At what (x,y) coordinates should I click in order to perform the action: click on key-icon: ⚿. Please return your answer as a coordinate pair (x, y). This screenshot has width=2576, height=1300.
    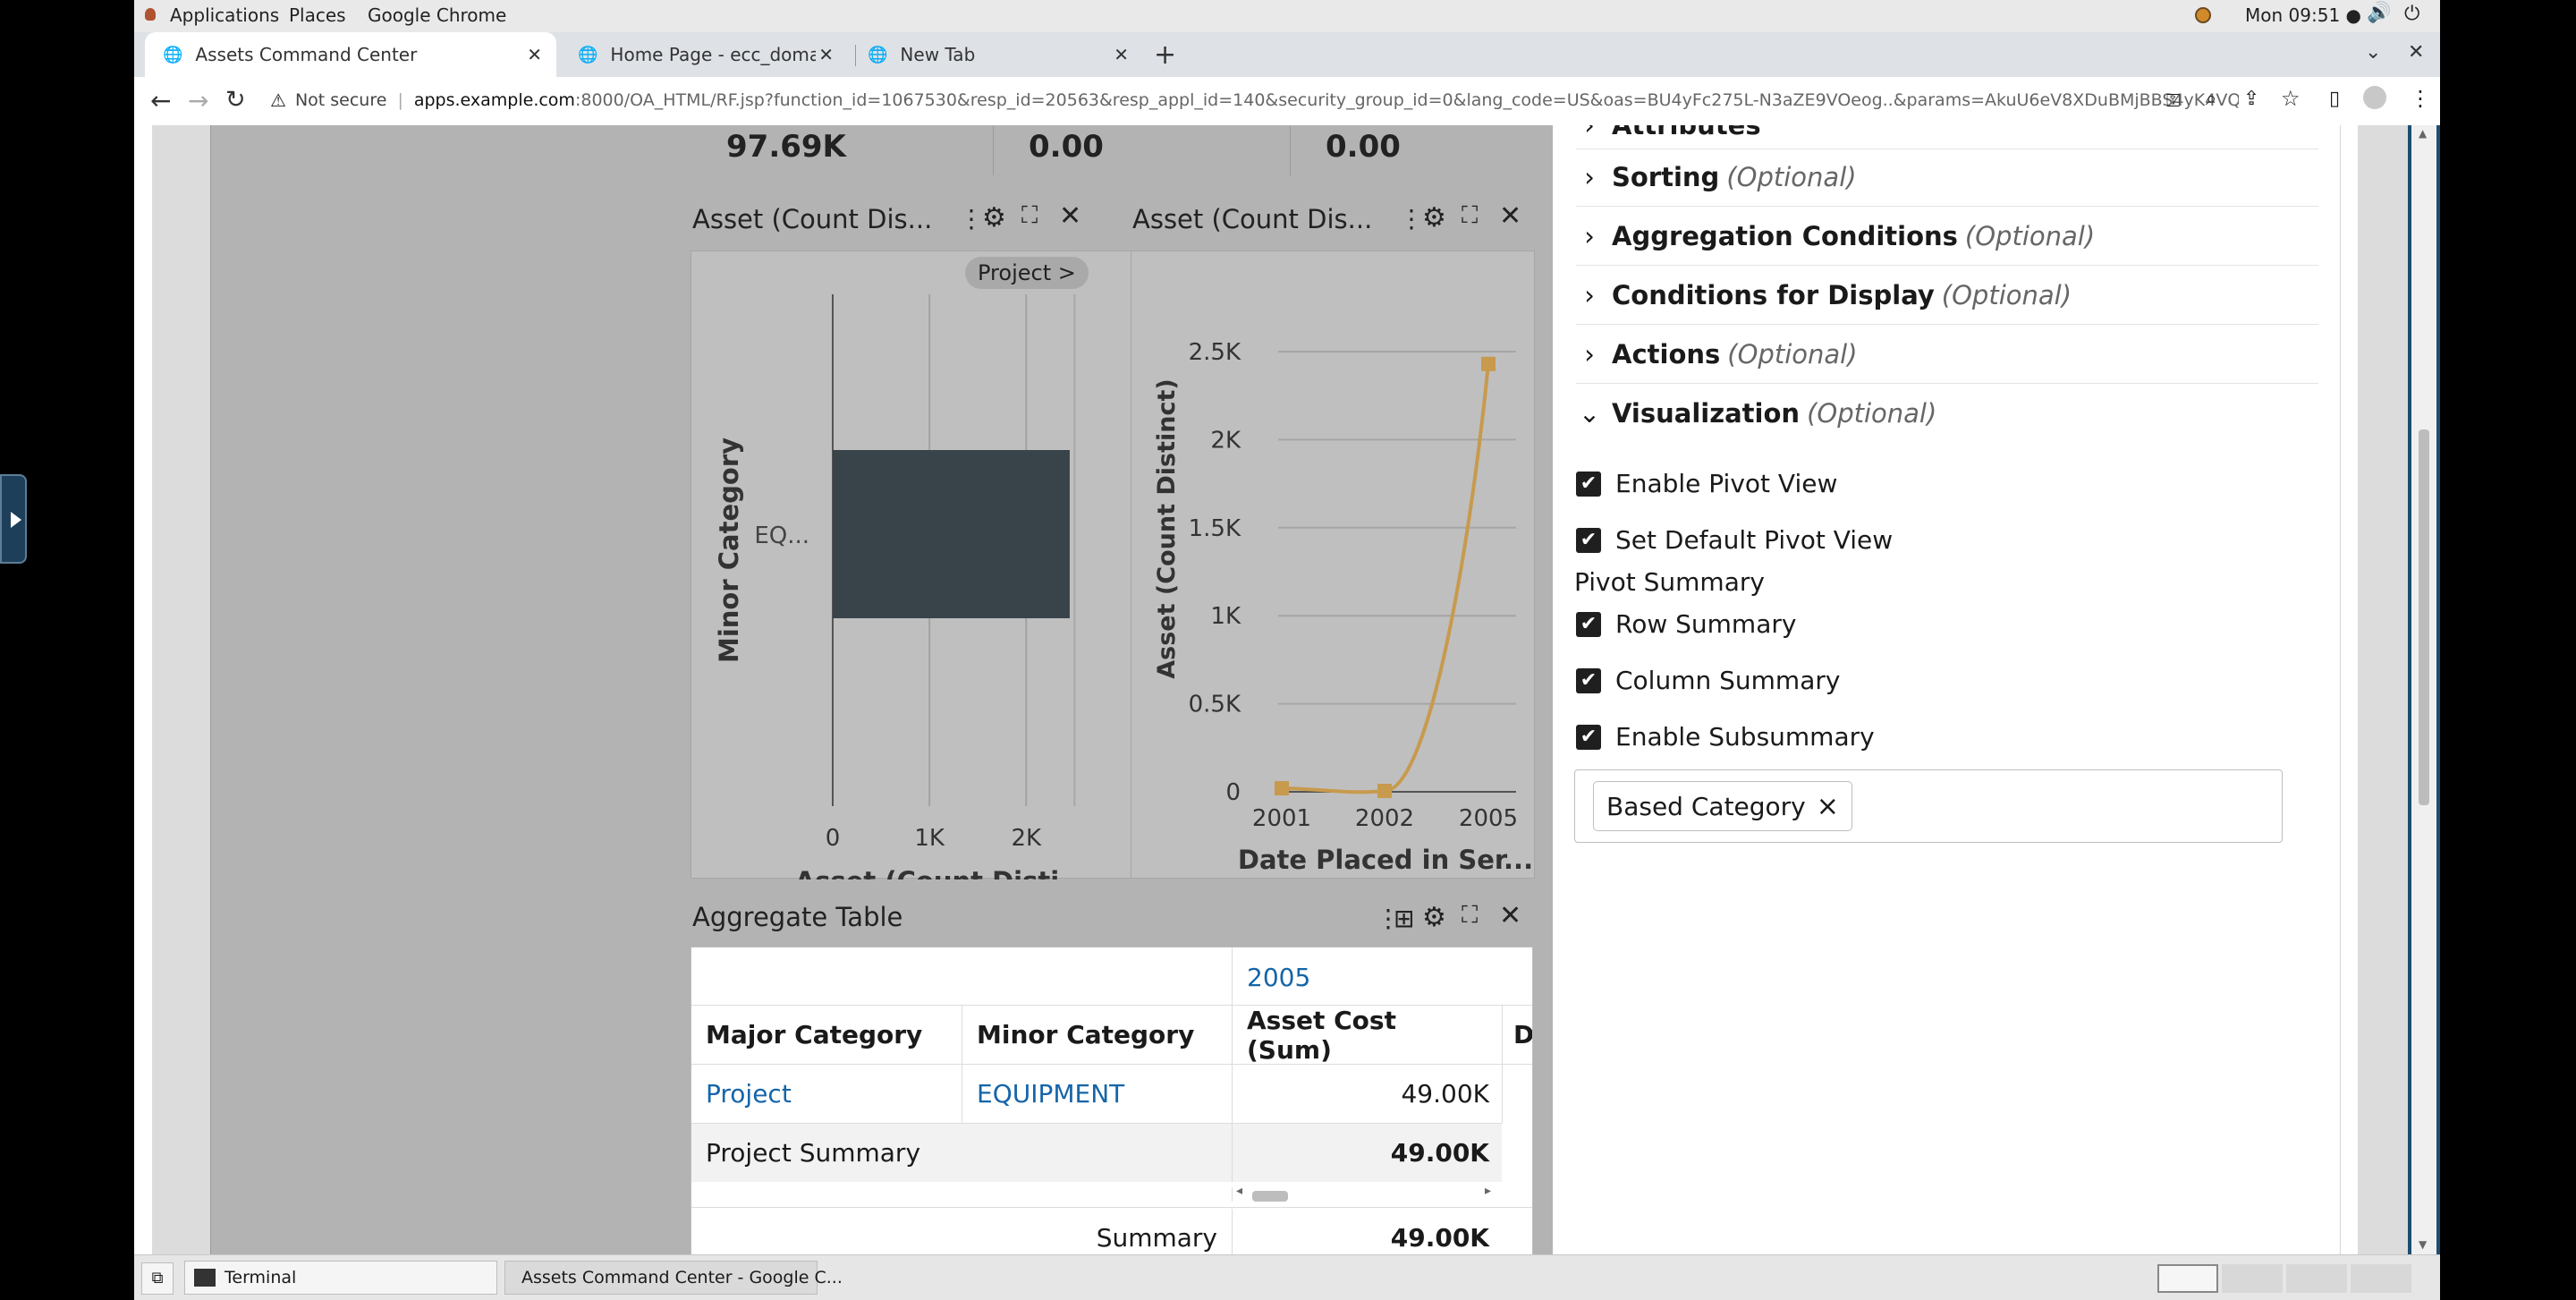
    Looking at the image, I should click on (2173, 100).